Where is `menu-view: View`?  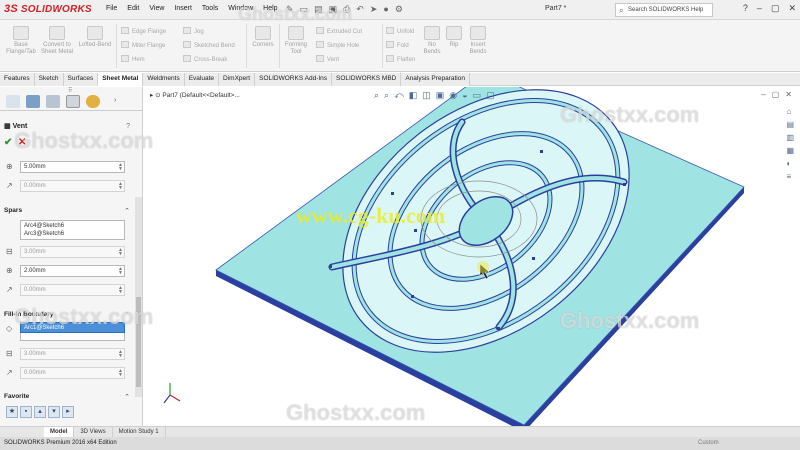
menu-view: View is located at coordinates (156, 8).